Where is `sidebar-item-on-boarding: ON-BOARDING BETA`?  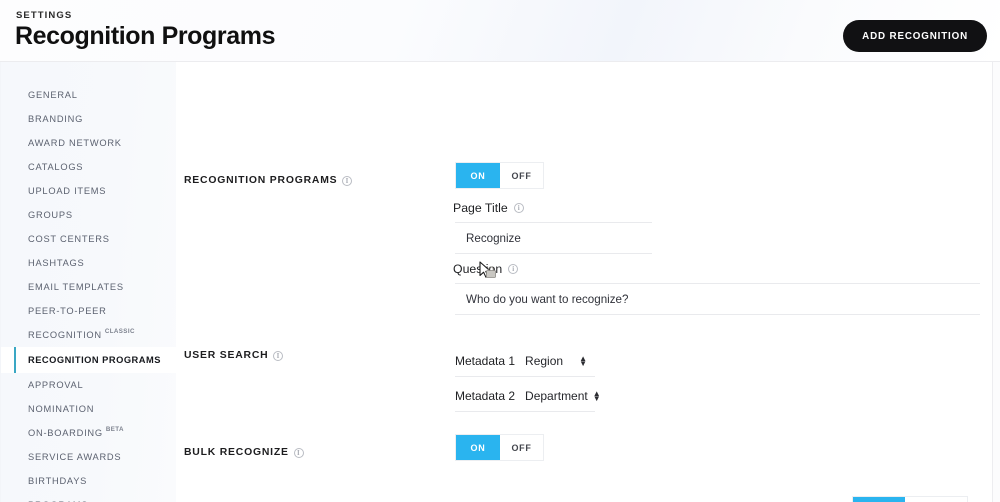 sidebar-item-on-boarding: ON-BOARDING BETA is located at coordinates (88, 433).